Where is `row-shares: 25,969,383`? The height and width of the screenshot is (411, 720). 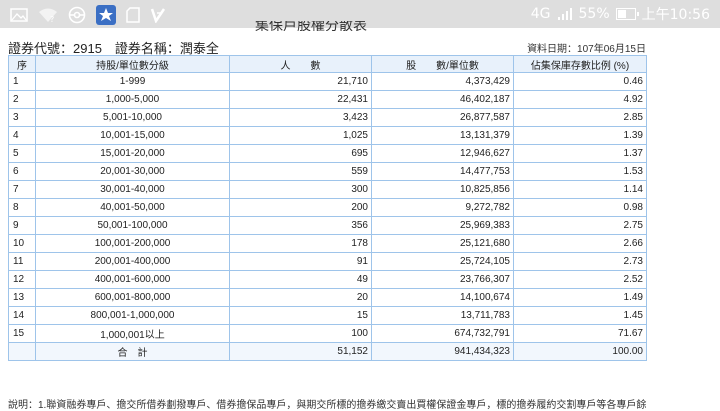 row-shares: 25,969,383 is located at coordinates (442, 225).